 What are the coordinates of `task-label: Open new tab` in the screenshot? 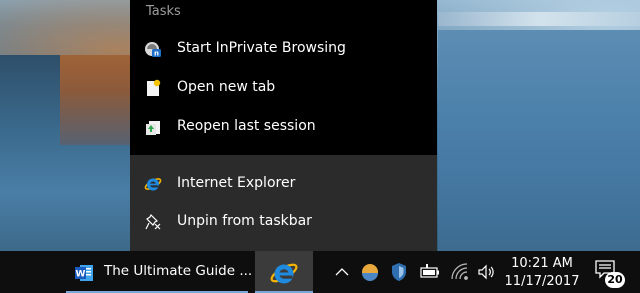 It's located at (226, 87).